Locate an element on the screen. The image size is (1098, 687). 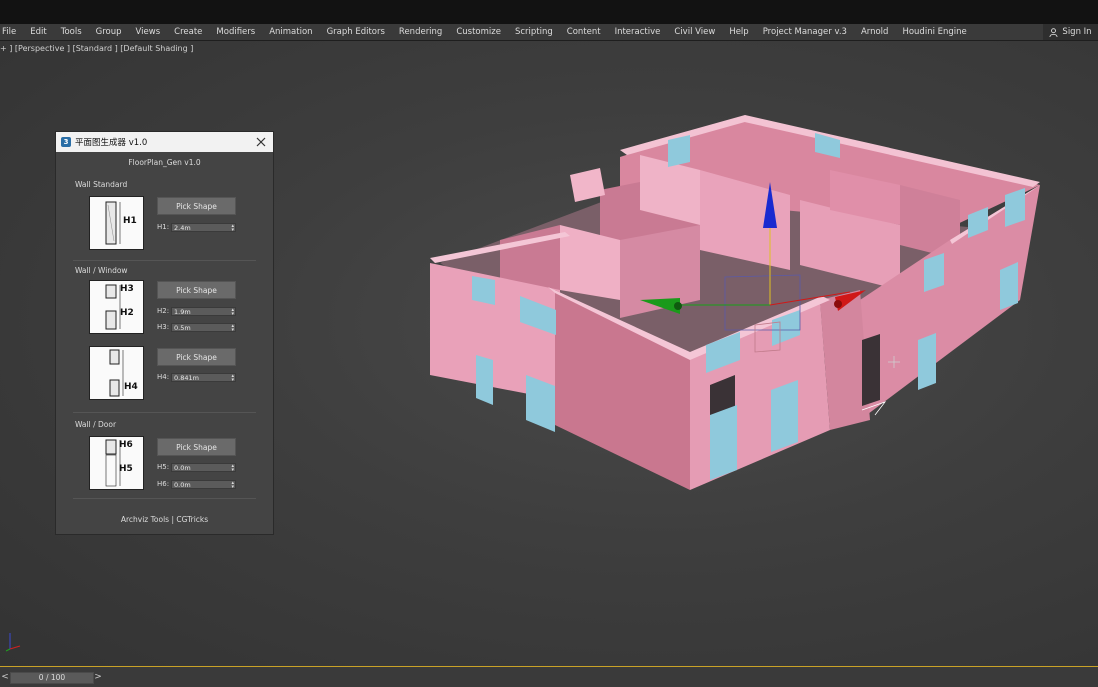
h1-thumb-label: H1 is located at coordinates (130, 221).